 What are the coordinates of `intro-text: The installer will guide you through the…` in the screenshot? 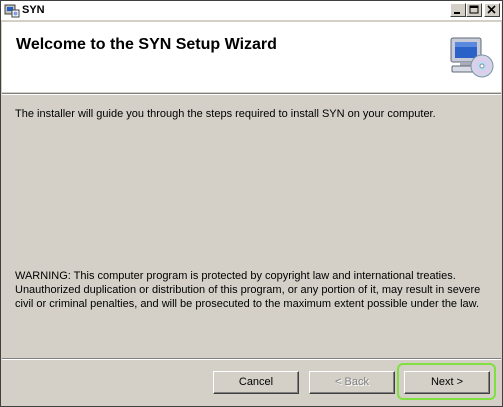 It's located at (225, 114).